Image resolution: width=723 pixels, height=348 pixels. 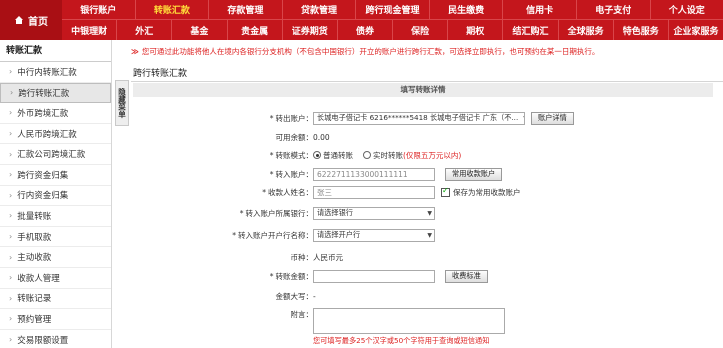 I want to click on nav-item: 存款管理, so click(x=246, y=9).